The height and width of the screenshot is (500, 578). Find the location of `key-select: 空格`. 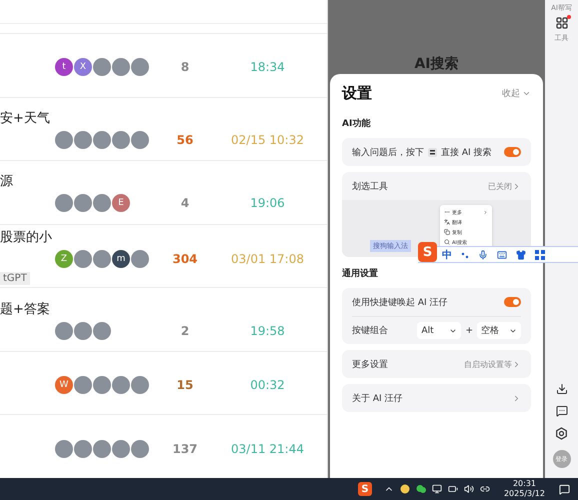

key-select: 空格 is located at coordinates (499, 330).